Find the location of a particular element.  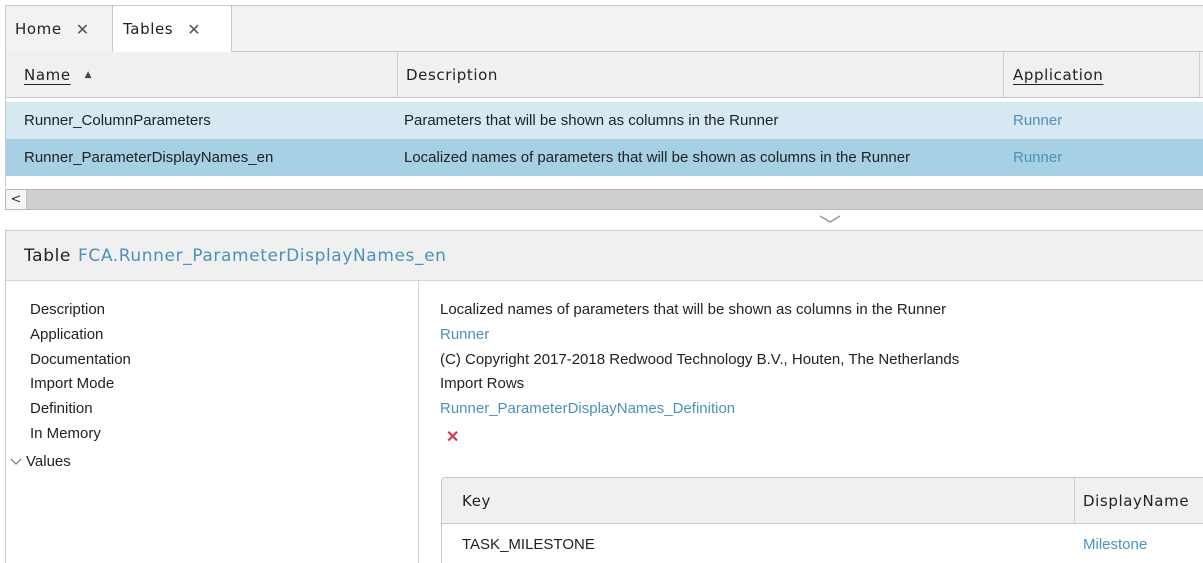

tables-grid-header: Name ▲ Description Application is located at coordinates (604, 75).